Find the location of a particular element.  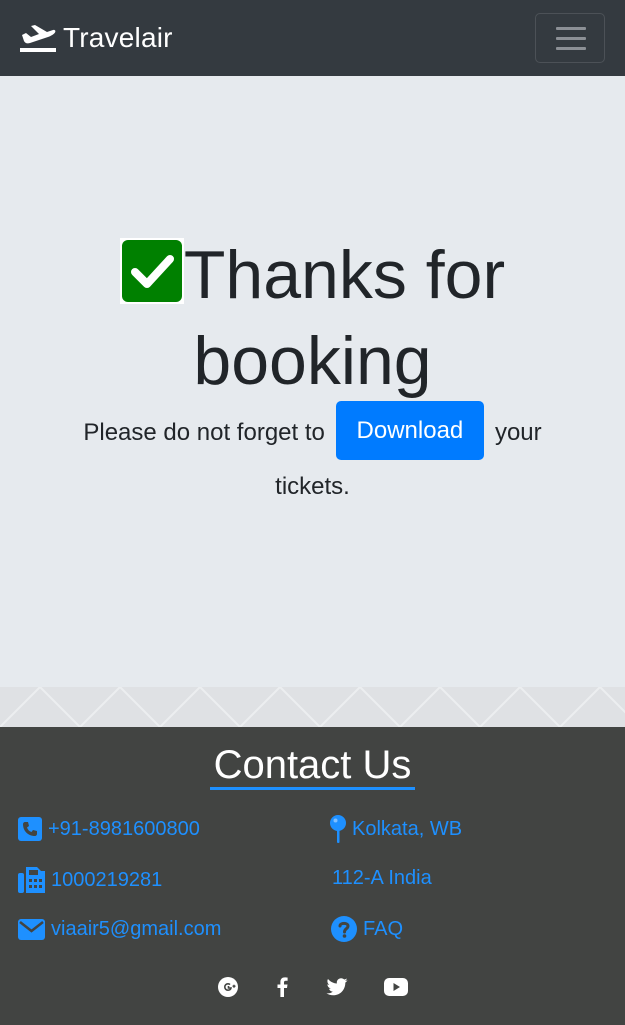

menu-toggle-button is located at coordinates (570, 38).